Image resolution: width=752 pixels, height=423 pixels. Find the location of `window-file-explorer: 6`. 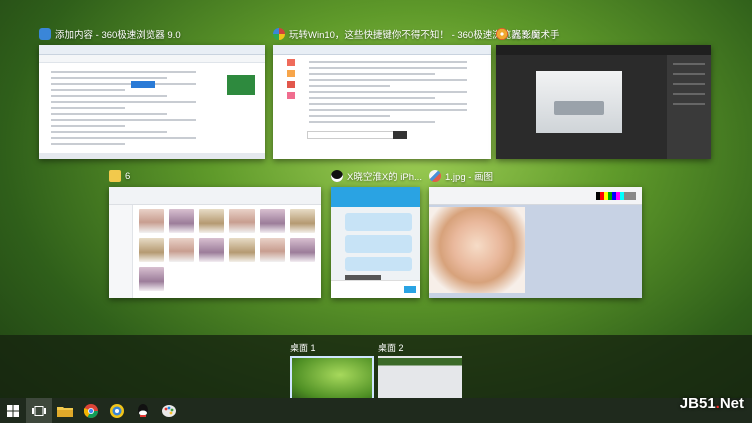

window-file-explorer: 6 is located at coordinates (215, 232).